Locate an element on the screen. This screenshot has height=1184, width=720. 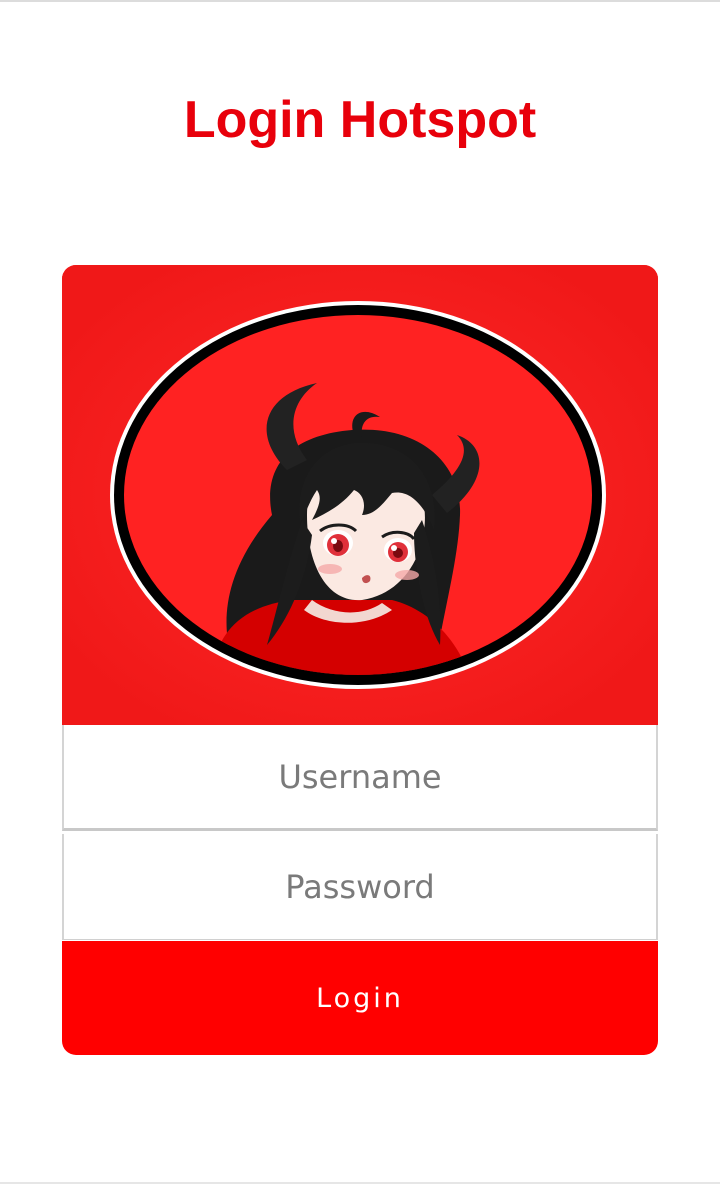
username-input is located at coordinates (360, 776).